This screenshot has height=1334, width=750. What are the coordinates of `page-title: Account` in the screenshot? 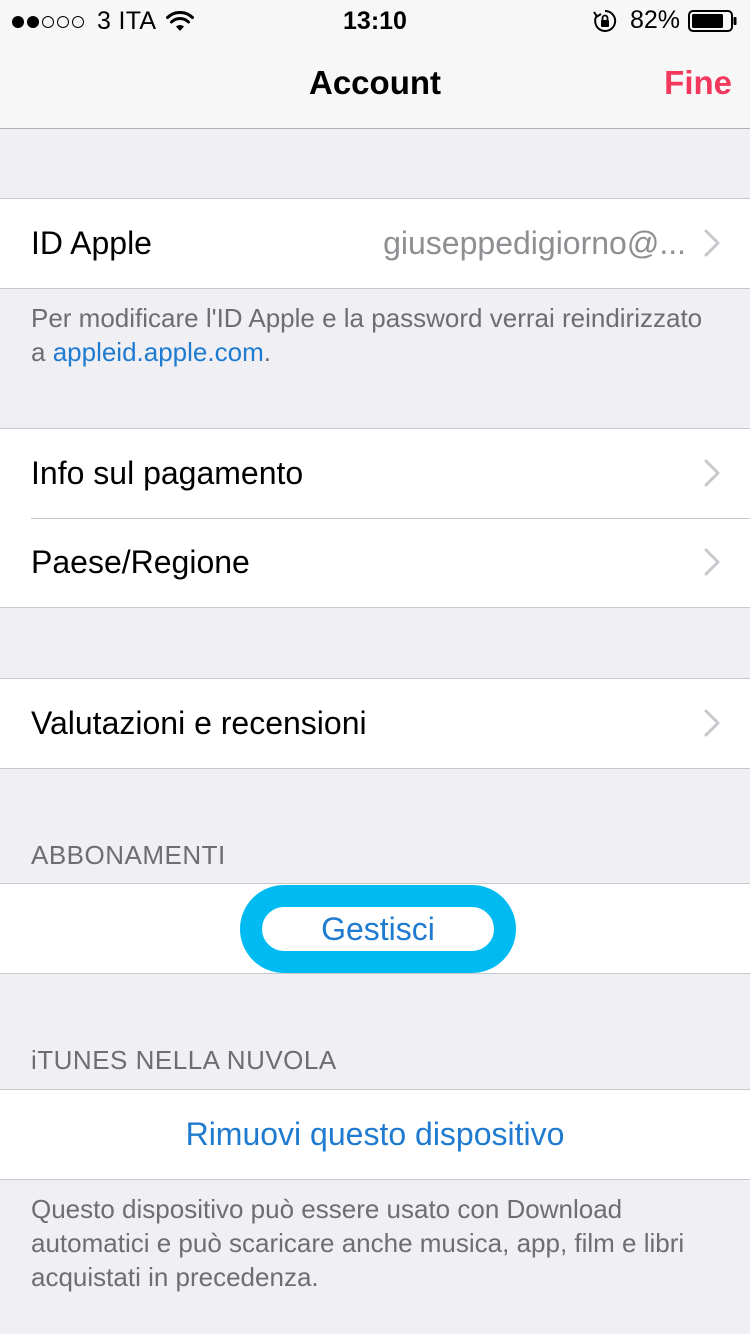 It's located at (375, 82).